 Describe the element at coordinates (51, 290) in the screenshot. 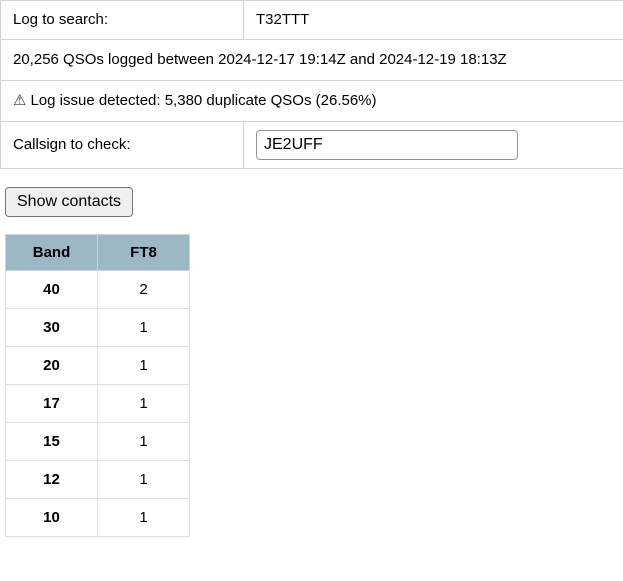

I see `cell-band: 40` at that location.